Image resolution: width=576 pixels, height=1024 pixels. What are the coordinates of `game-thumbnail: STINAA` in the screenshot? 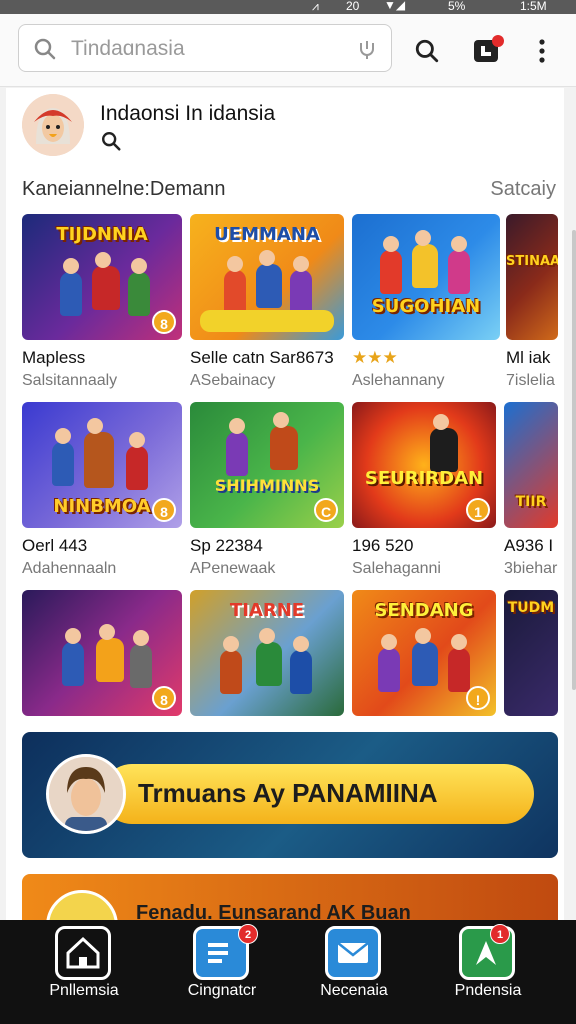 It's located at (532, 277).